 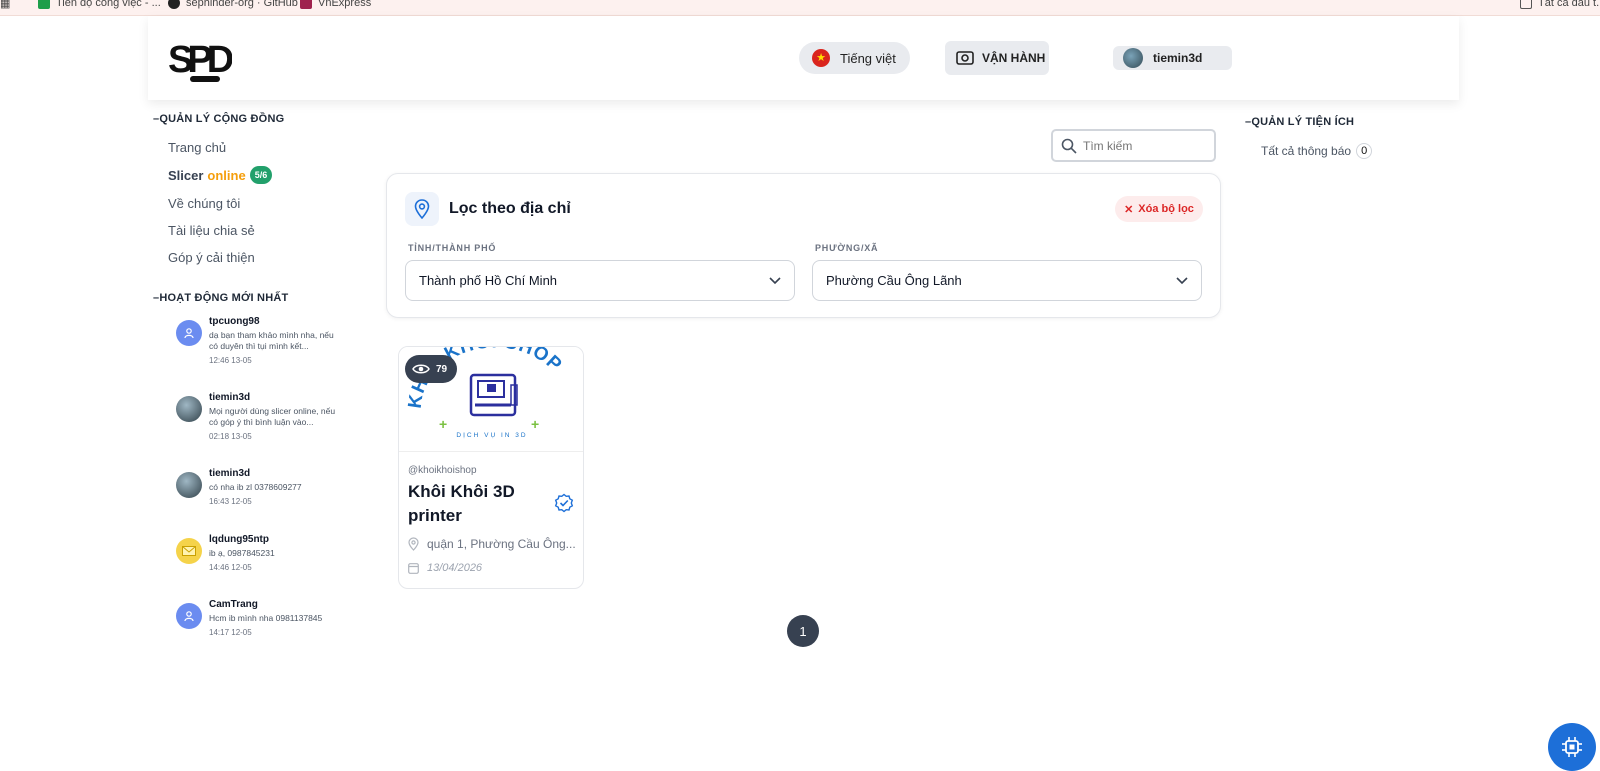 I want to click on svg-text: SPD, so click(x=200, y=60).